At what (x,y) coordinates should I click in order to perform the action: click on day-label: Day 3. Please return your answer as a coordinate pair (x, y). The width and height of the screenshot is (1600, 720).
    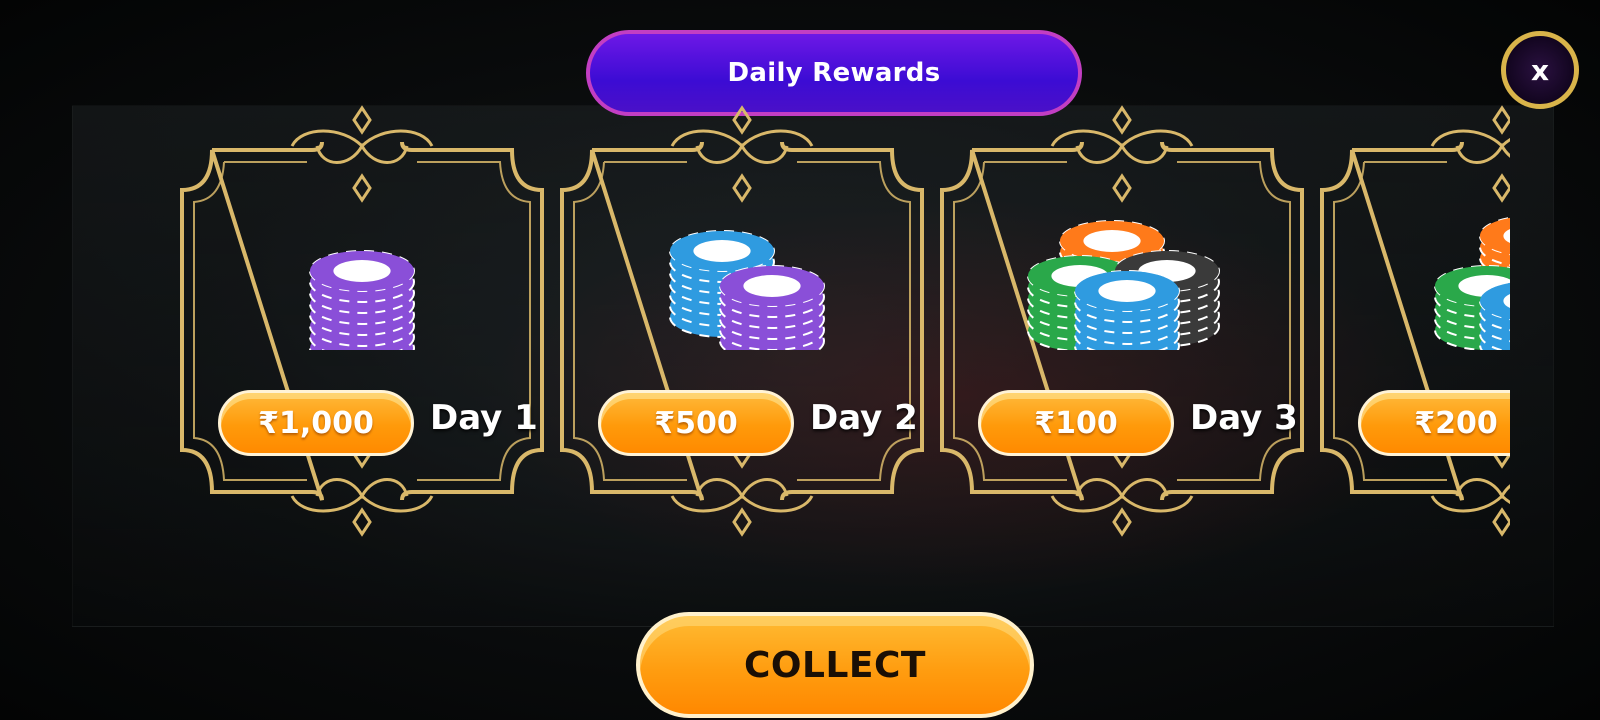
    Looking at the image, I should click on (1244, 418).